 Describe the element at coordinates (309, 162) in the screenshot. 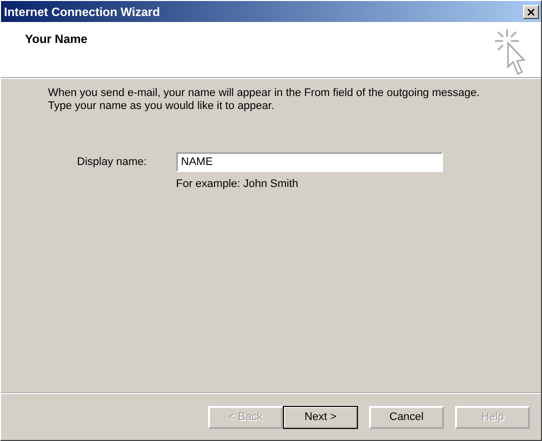

I see `display-name-field: NAME` at that location.